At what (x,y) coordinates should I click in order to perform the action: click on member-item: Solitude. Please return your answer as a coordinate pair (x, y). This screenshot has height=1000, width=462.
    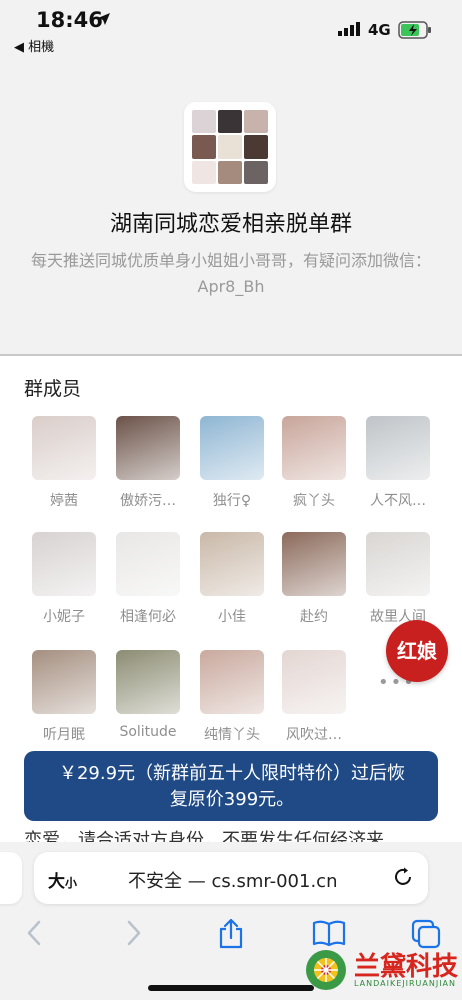
    Looking at the image, I should click on (148, 695).